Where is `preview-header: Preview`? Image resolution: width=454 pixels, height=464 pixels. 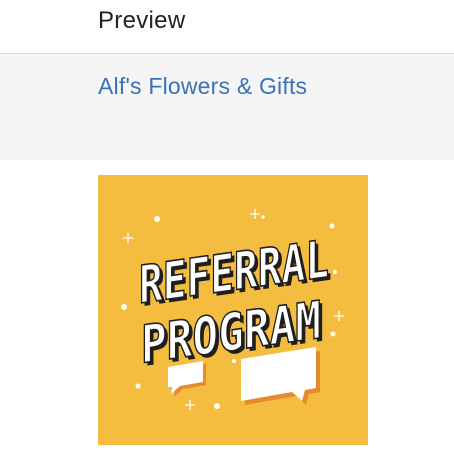 preview-header: Preview is located at coordinates (227, 27).